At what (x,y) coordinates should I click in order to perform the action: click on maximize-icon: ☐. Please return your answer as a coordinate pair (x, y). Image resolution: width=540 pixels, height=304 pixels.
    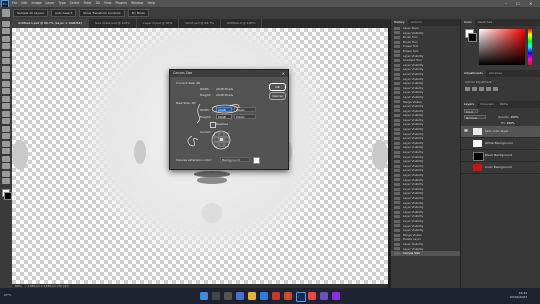
    Looking at the image, I should click on (518, 3).